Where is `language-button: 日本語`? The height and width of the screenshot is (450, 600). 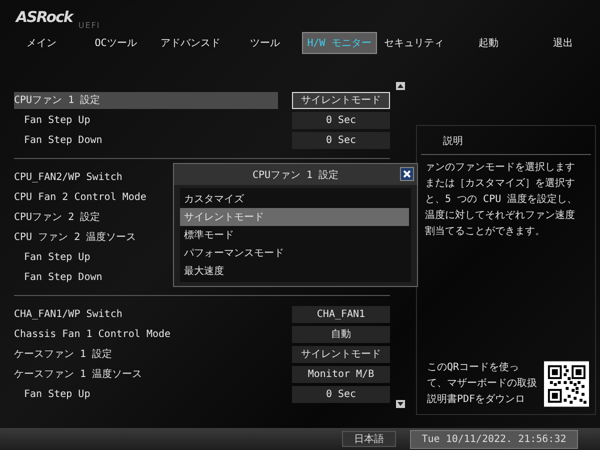
language-button: 日本語 is located at coordinates (369, 439).